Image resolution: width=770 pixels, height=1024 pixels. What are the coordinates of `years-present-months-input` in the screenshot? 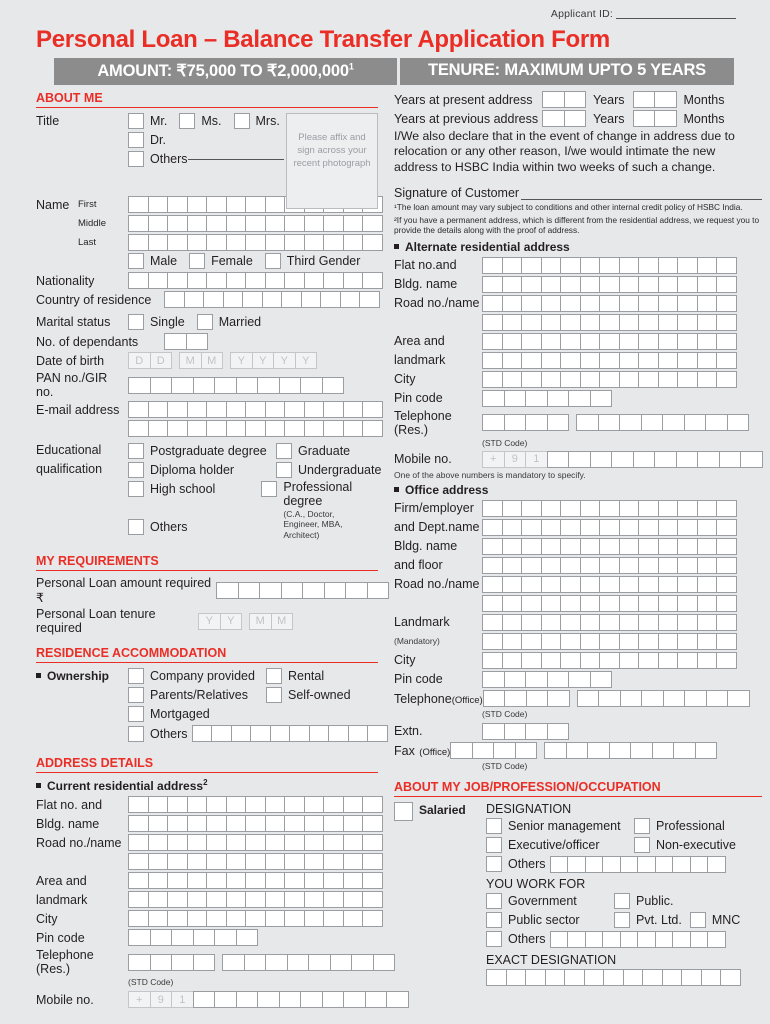 It's located at (654, 99).